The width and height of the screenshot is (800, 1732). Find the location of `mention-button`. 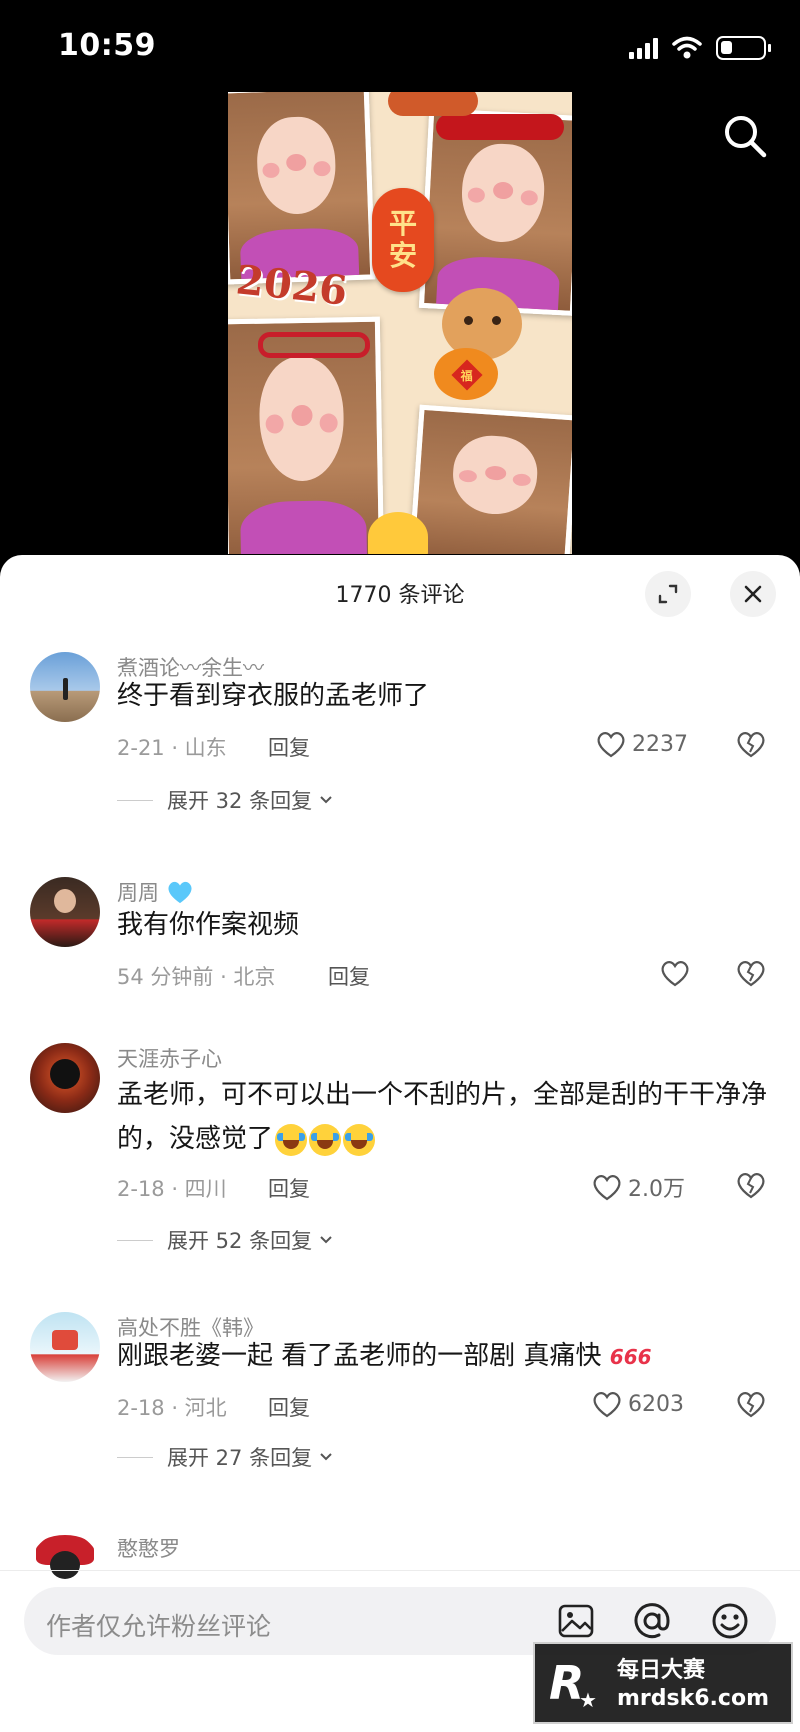

mention-button is located at coordinates (652, 1621).